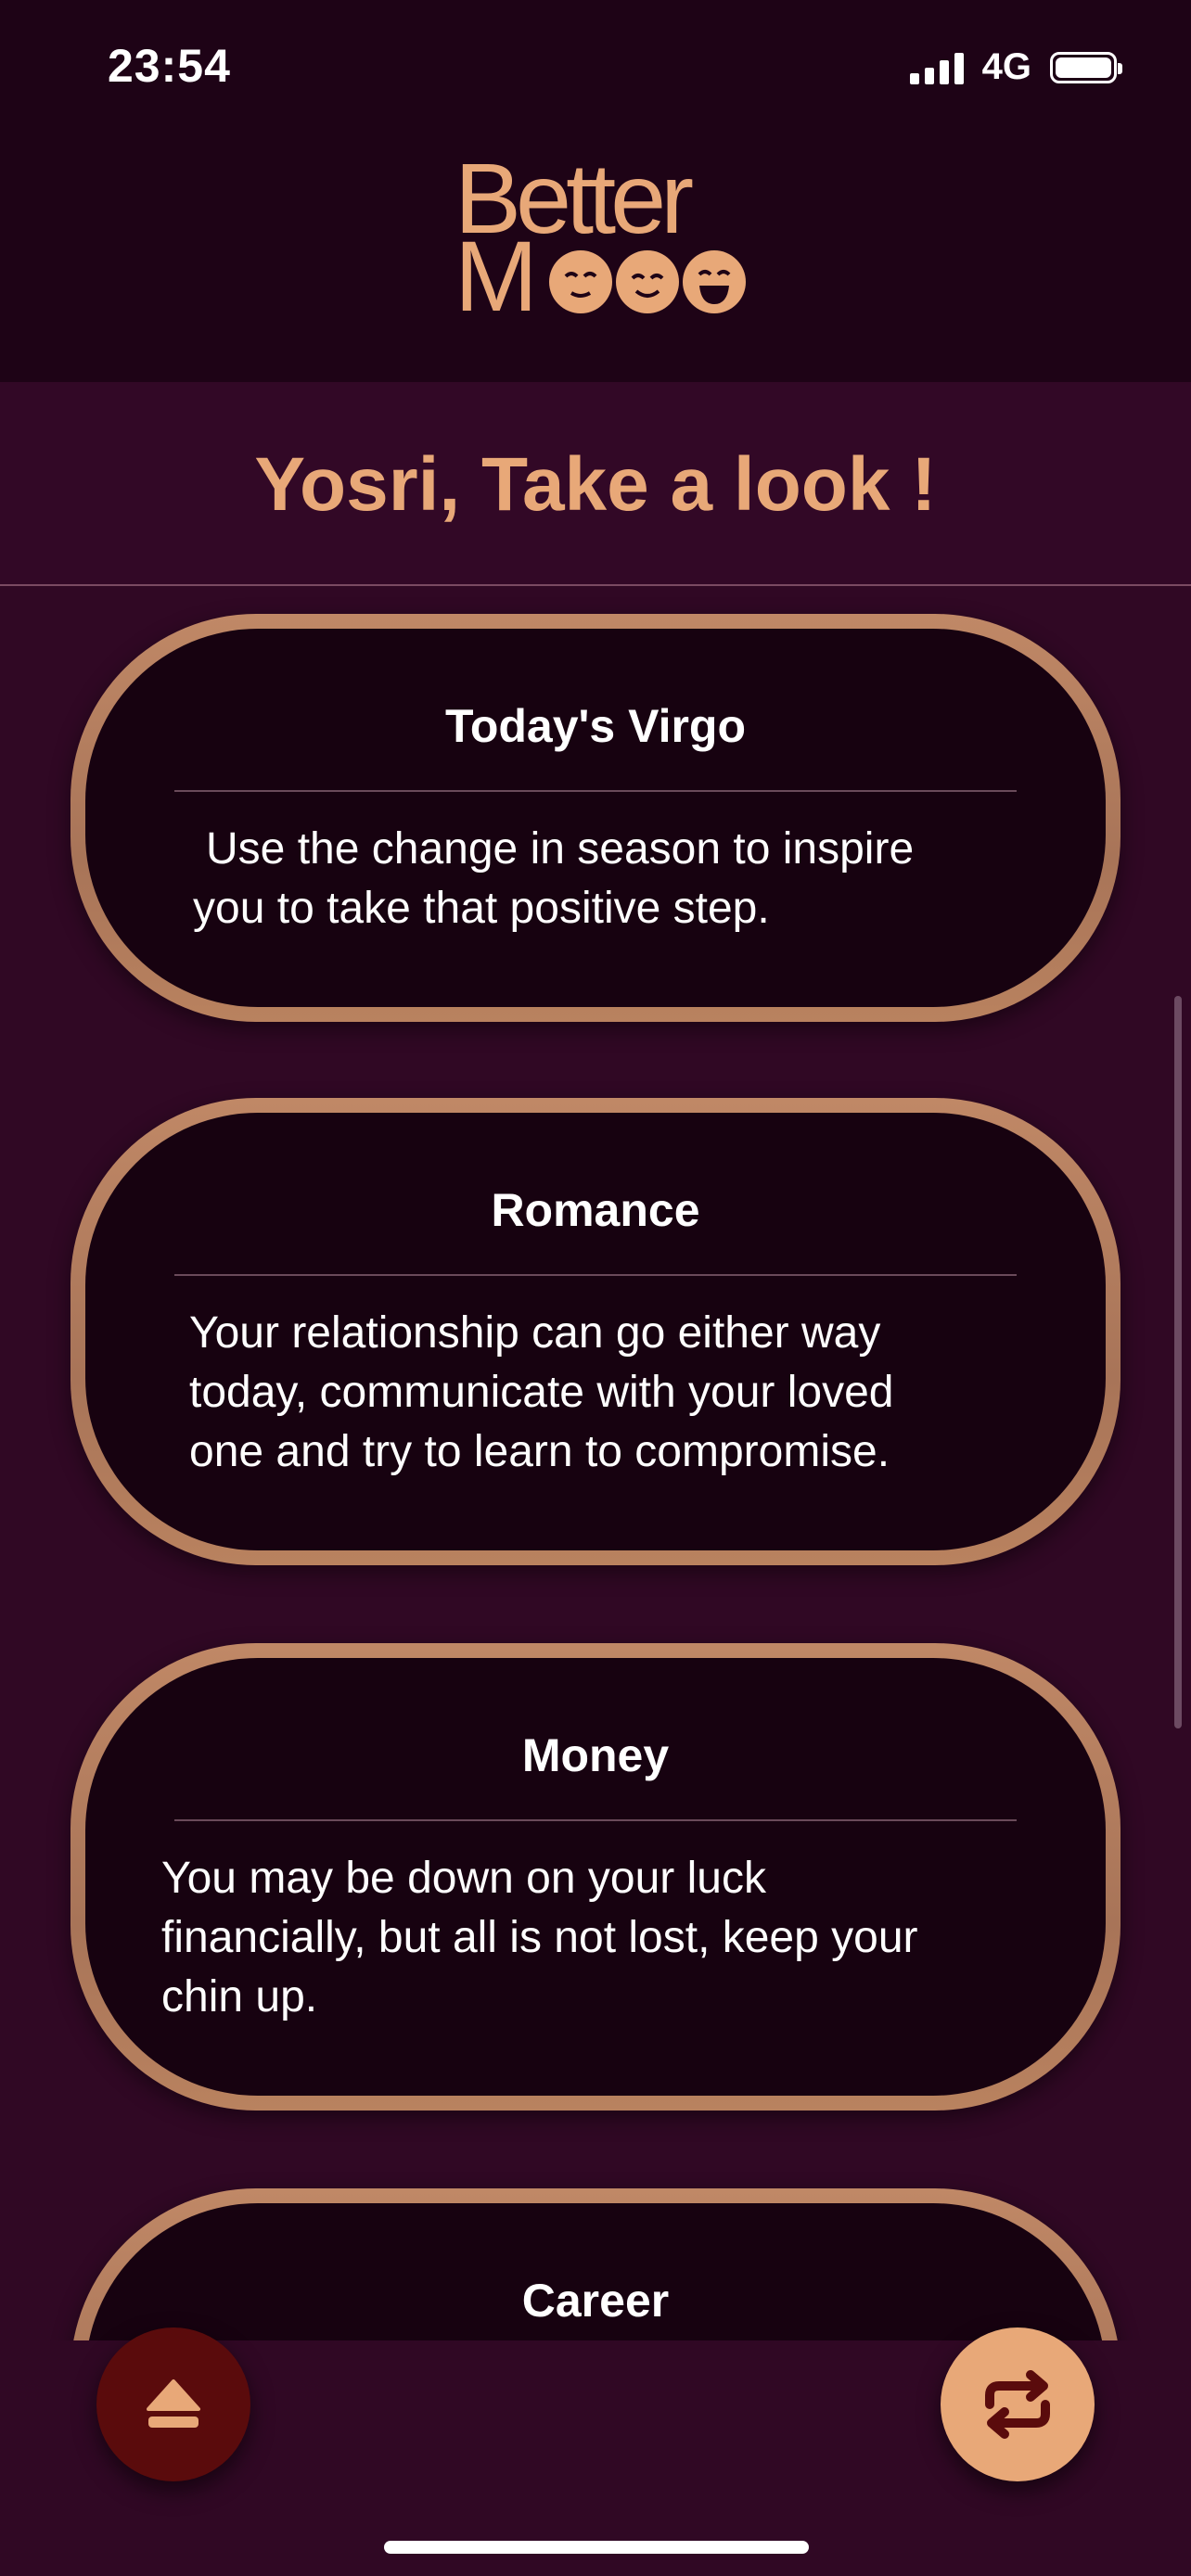  I want to click on mood-faces-icon, so click(647, 281).